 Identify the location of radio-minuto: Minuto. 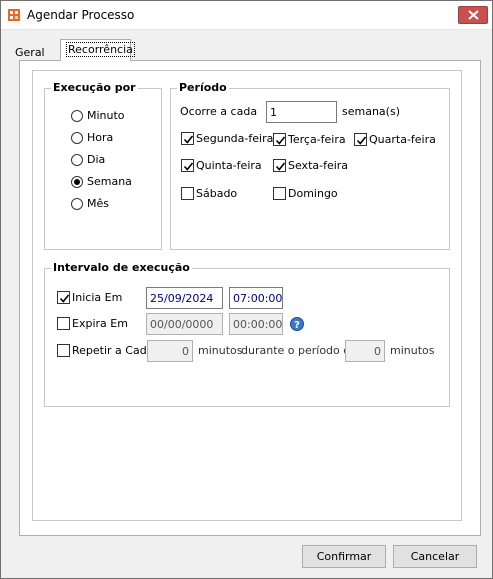
(98, 115).